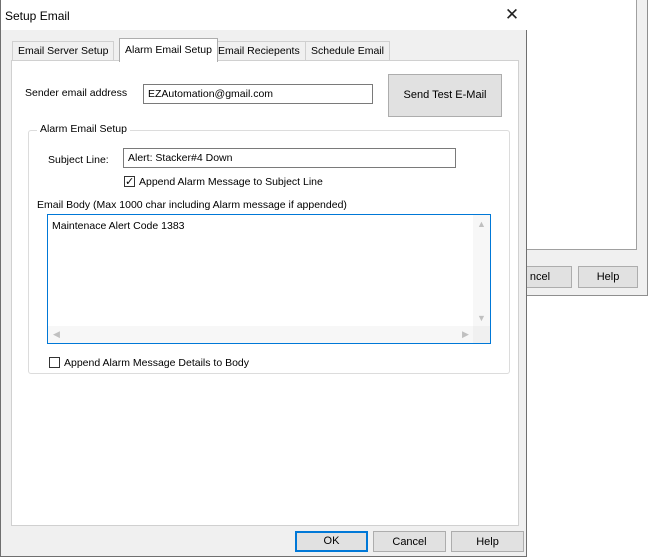 This screenshot has height=557, width=648. Describe the element at coordinates (465, 334) in the screenshot. I see `scroll-right-icon: ▶` at that location.